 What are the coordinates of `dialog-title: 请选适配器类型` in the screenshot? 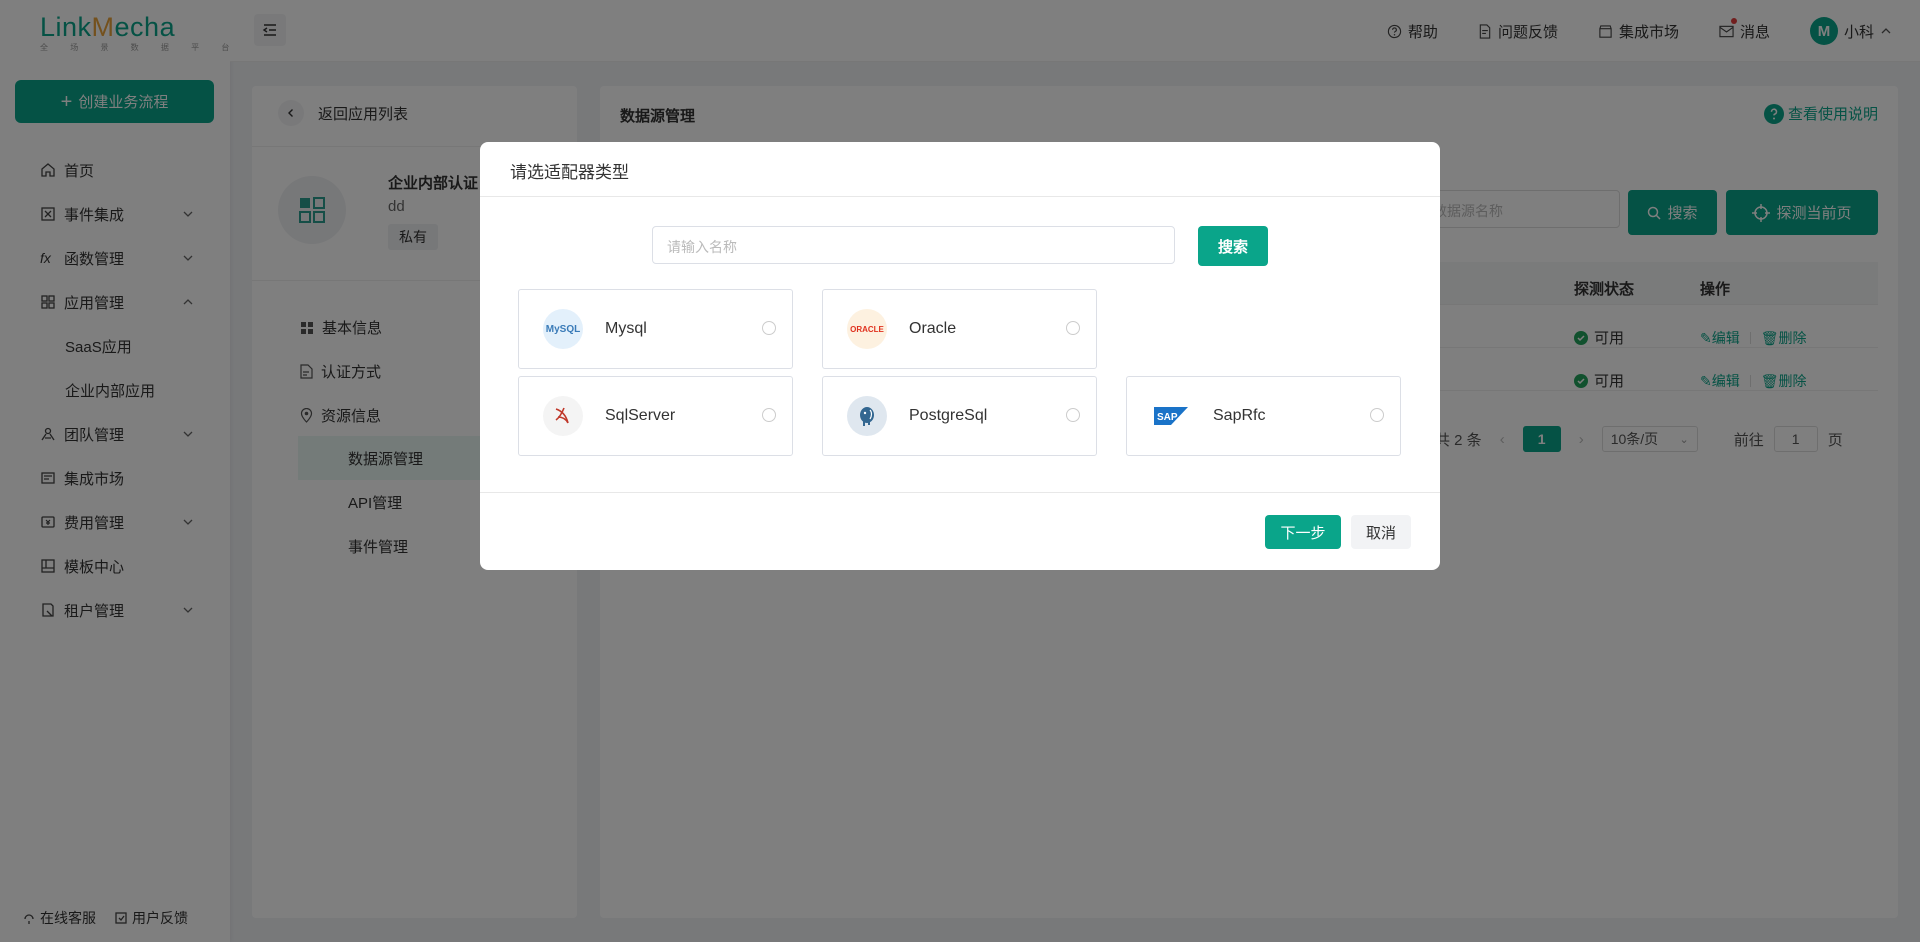 It's located at (569, 172).